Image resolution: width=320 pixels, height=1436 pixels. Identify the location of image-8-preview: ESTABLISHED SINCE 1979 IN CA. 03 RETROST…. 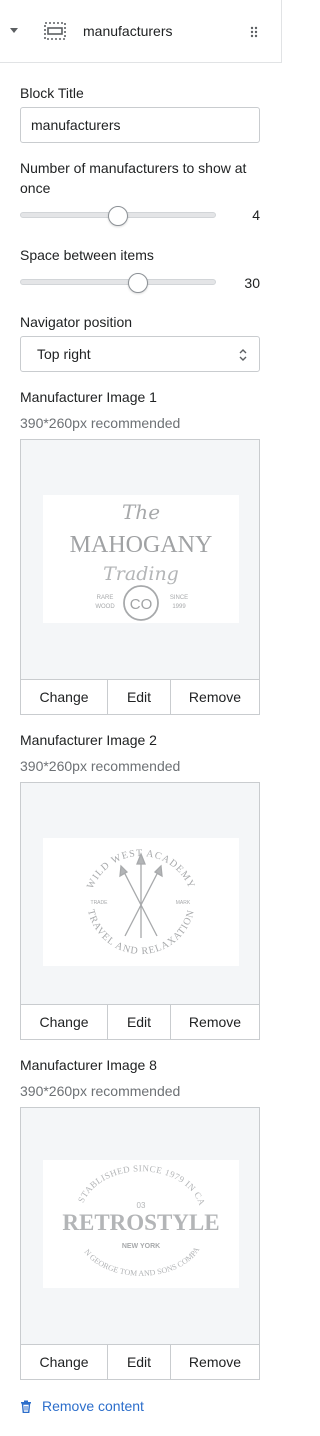
(139, 1220).